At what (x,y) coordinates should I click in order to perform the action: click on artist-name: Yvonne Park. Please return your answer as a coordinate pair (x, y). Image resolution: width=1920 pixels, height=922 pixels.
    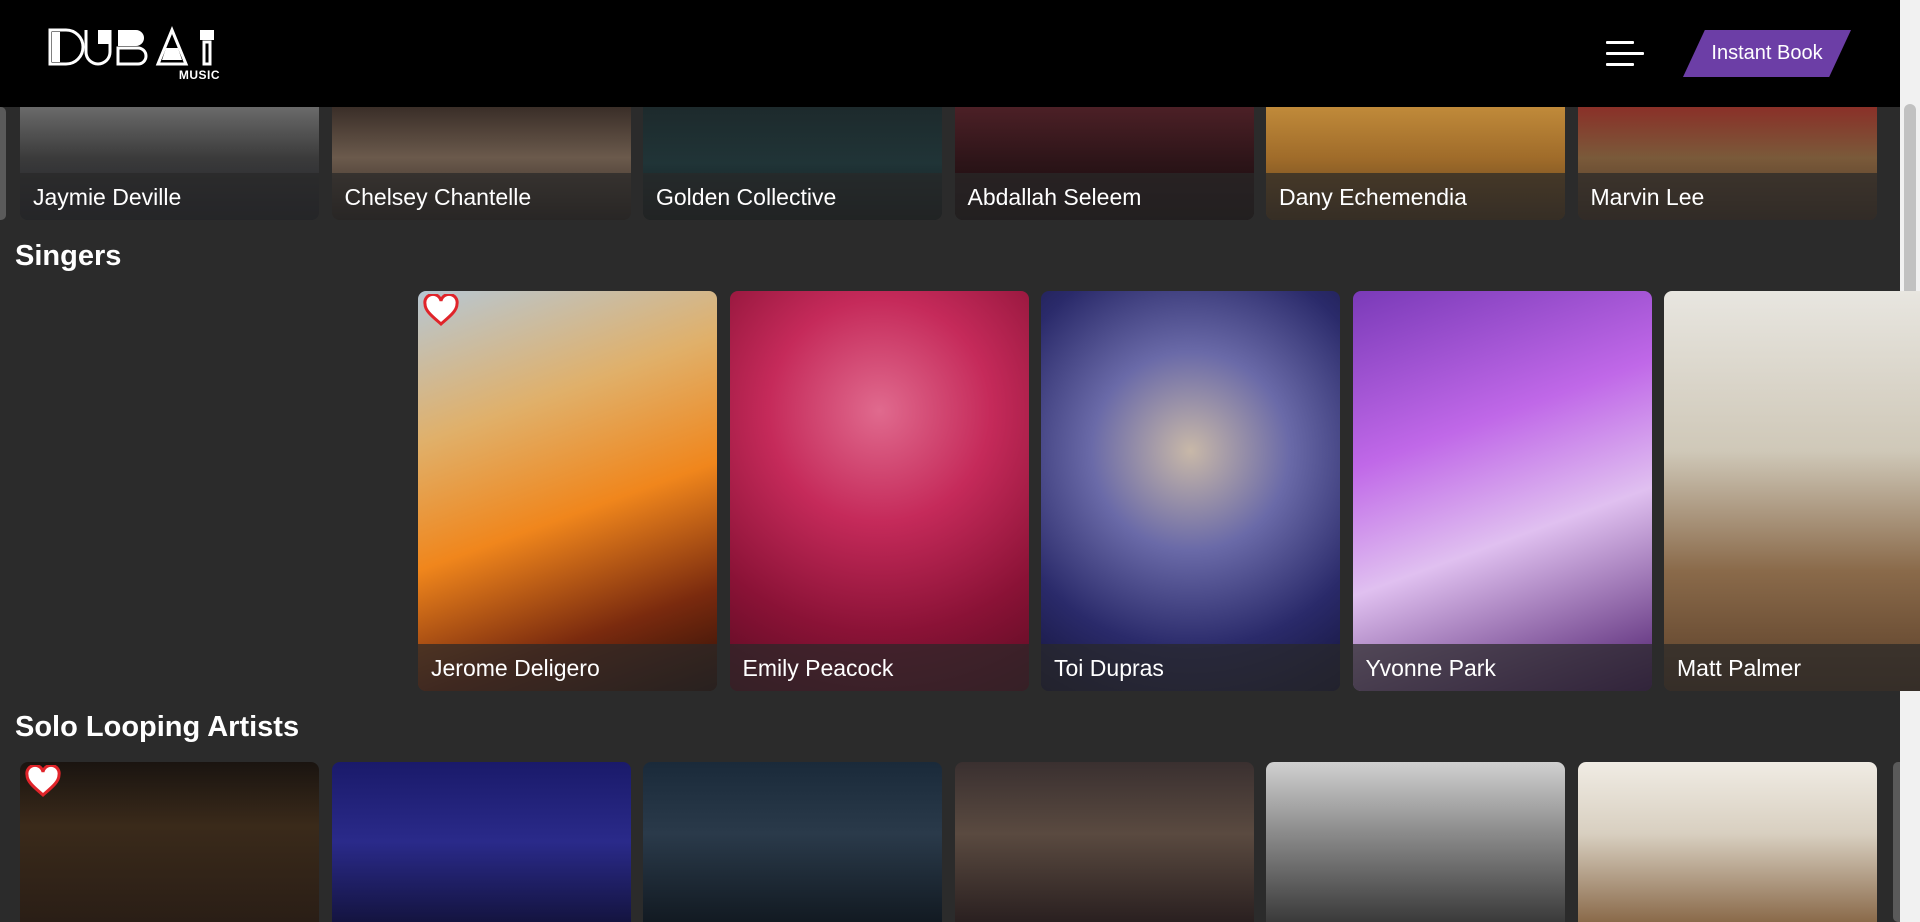
    Looking at the image, I should click on (1502, 667).